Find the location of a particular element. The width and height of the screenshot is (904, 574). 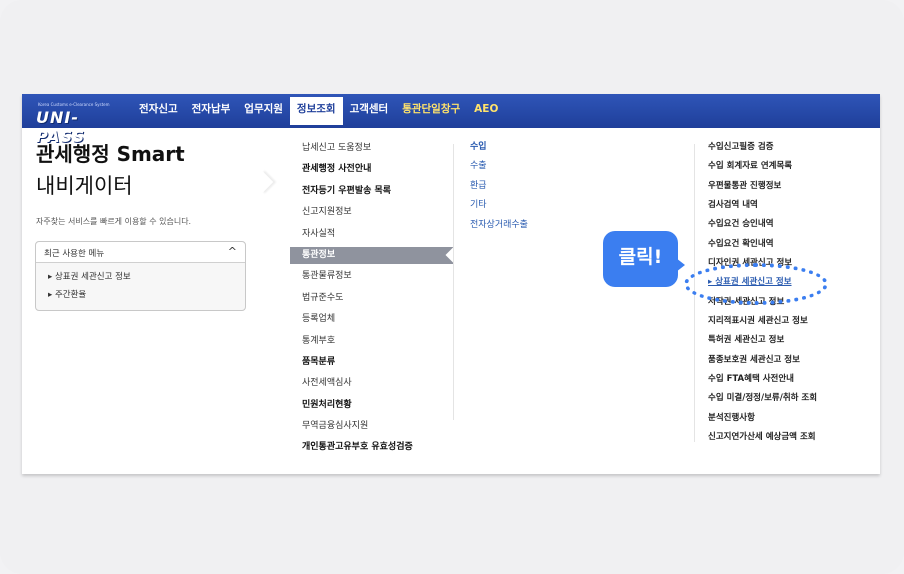

submenu-item-active: 수입 is located at coordinates (530, 147).